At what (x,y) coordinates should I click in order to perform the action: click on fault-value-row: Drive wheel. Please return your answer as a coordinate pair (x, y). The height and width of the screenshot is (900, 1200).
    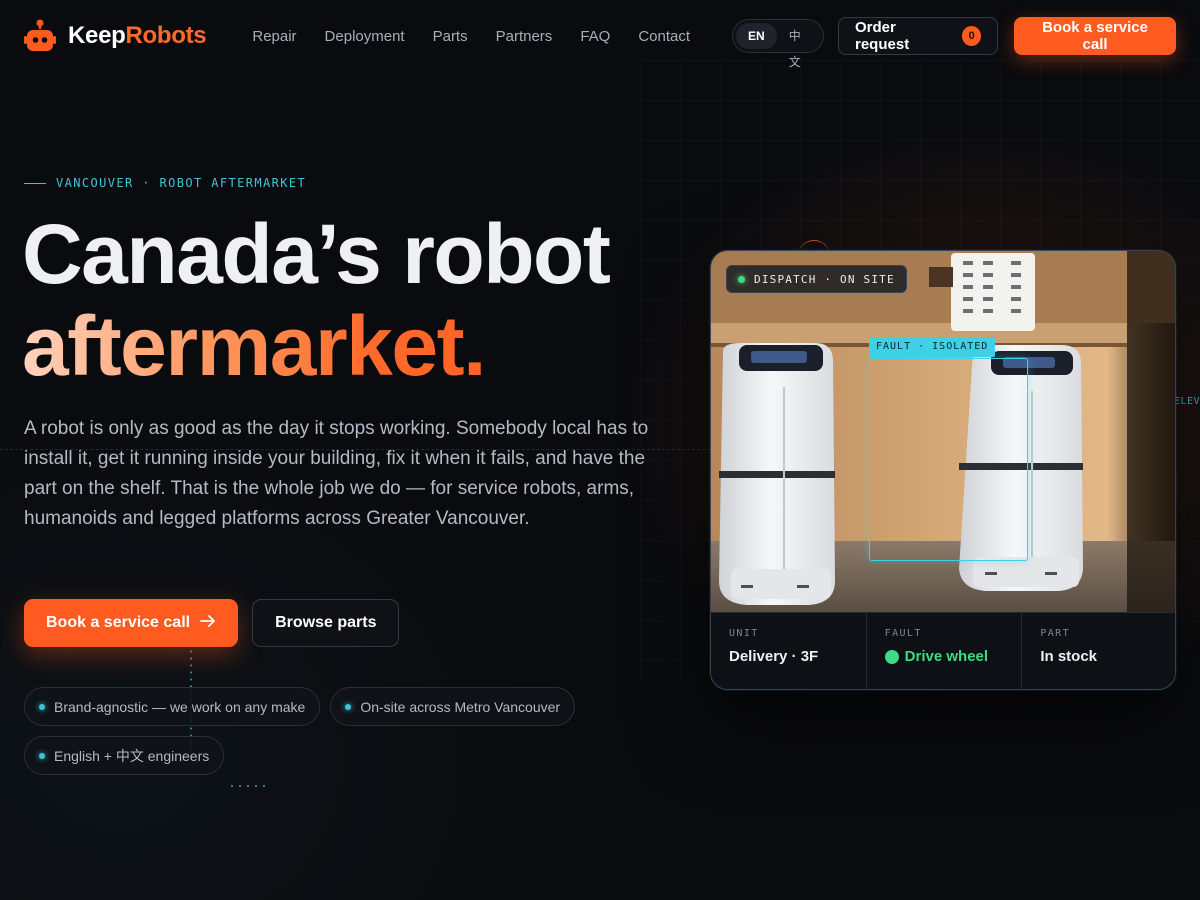
    Looking at the image, I should click on (944, 656).